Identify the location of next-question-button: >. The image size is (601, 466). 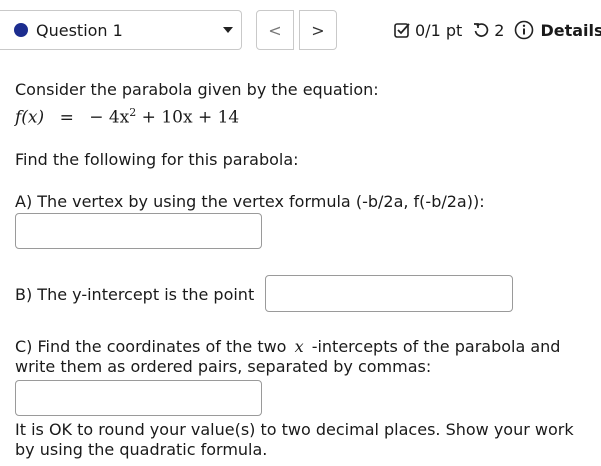
(318, 30).